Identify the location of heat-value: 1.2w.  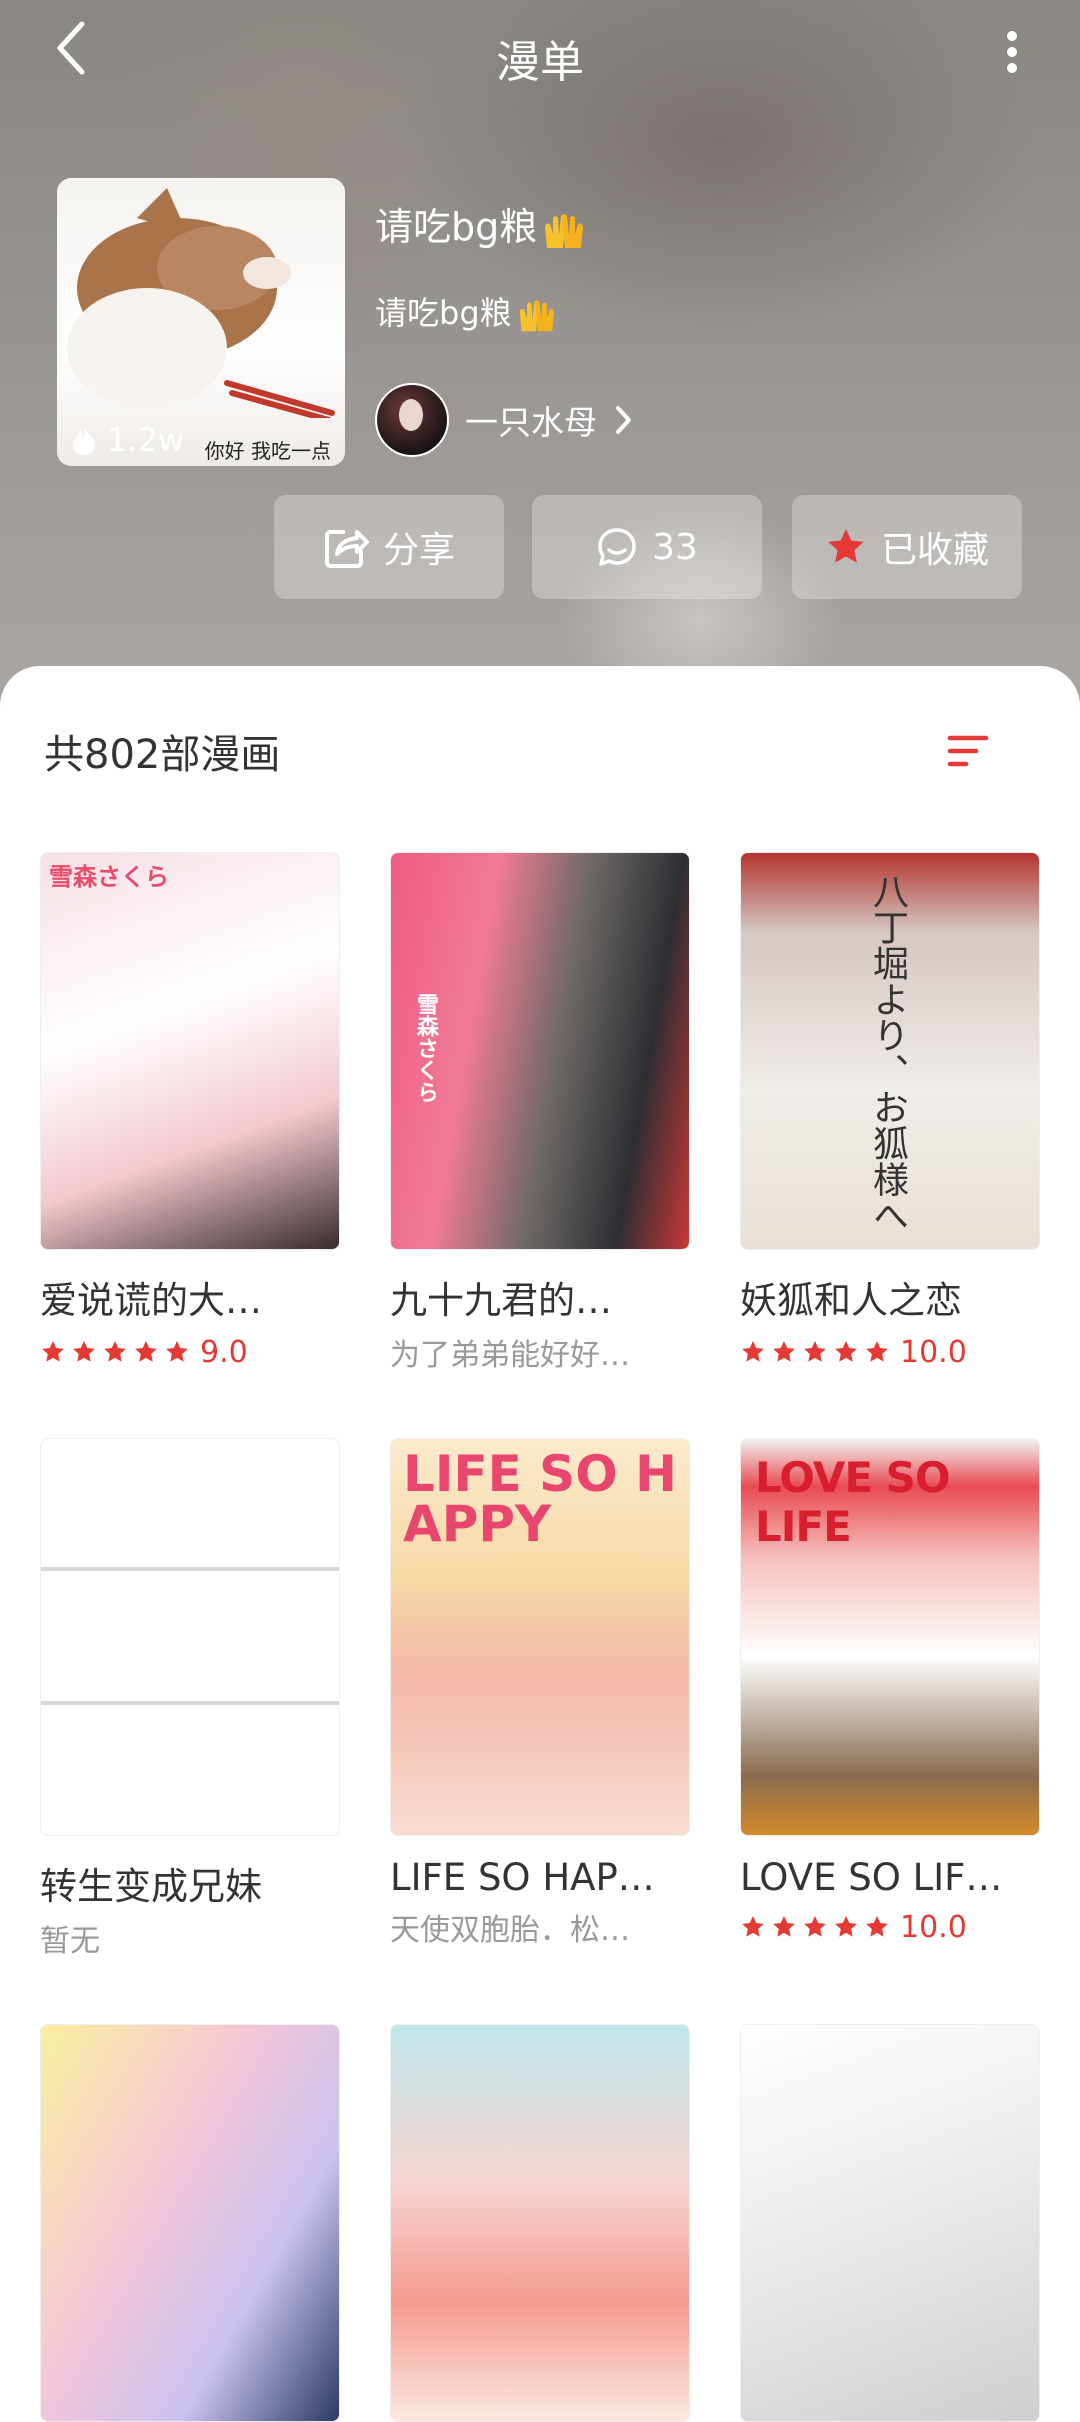
(146, 440).